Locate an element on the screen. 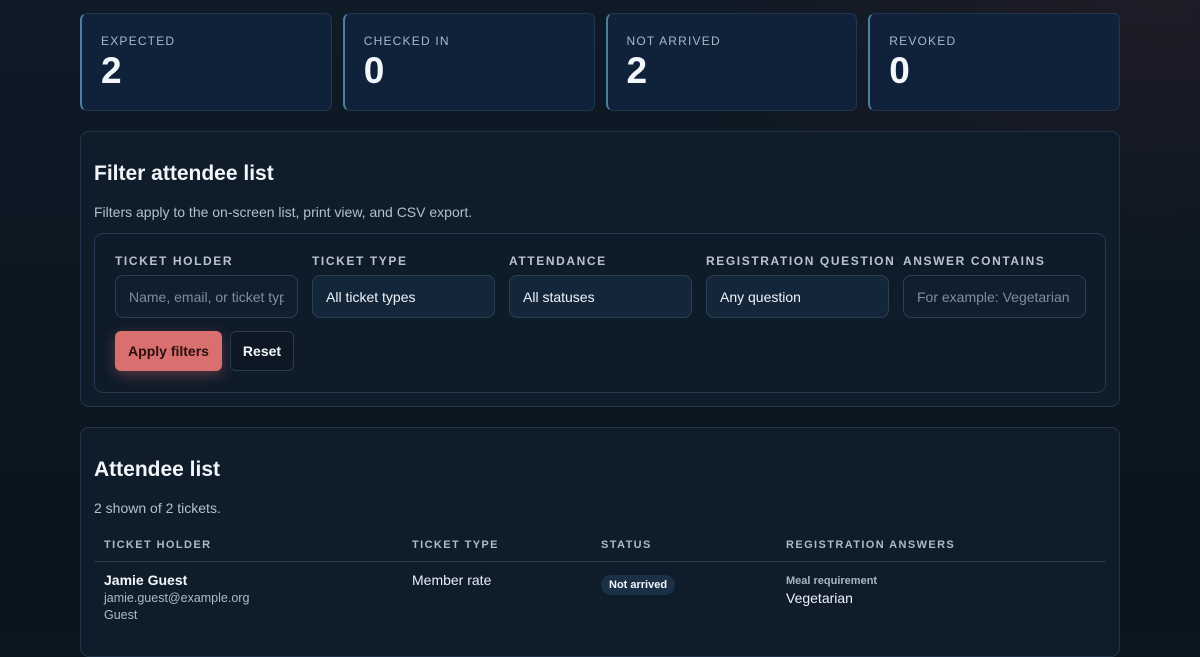 This screenshot has width=1200, height=657. attendance-select: All statuses is located at coordinates (600, 296).